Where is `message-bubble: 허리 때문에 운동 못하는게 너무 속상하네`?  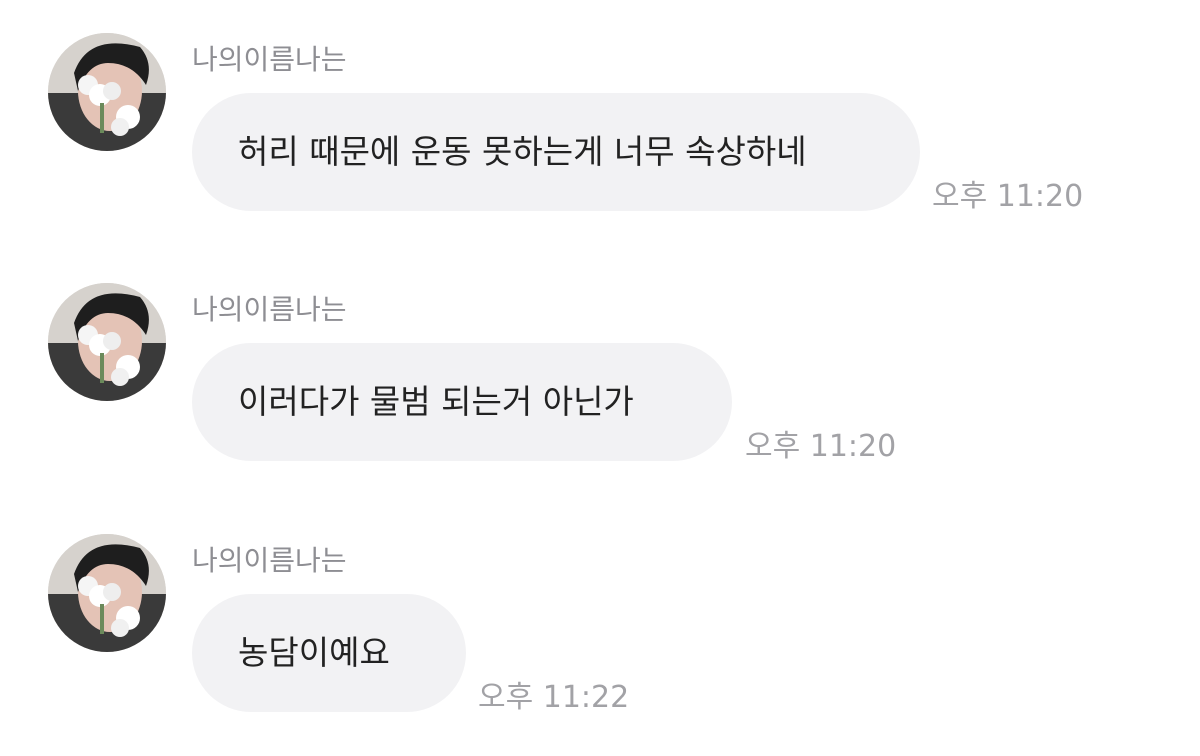 message-bubble: 허리 때문에 운동 못하는게 너무 속상하네 is located at coordinates (556, 152).